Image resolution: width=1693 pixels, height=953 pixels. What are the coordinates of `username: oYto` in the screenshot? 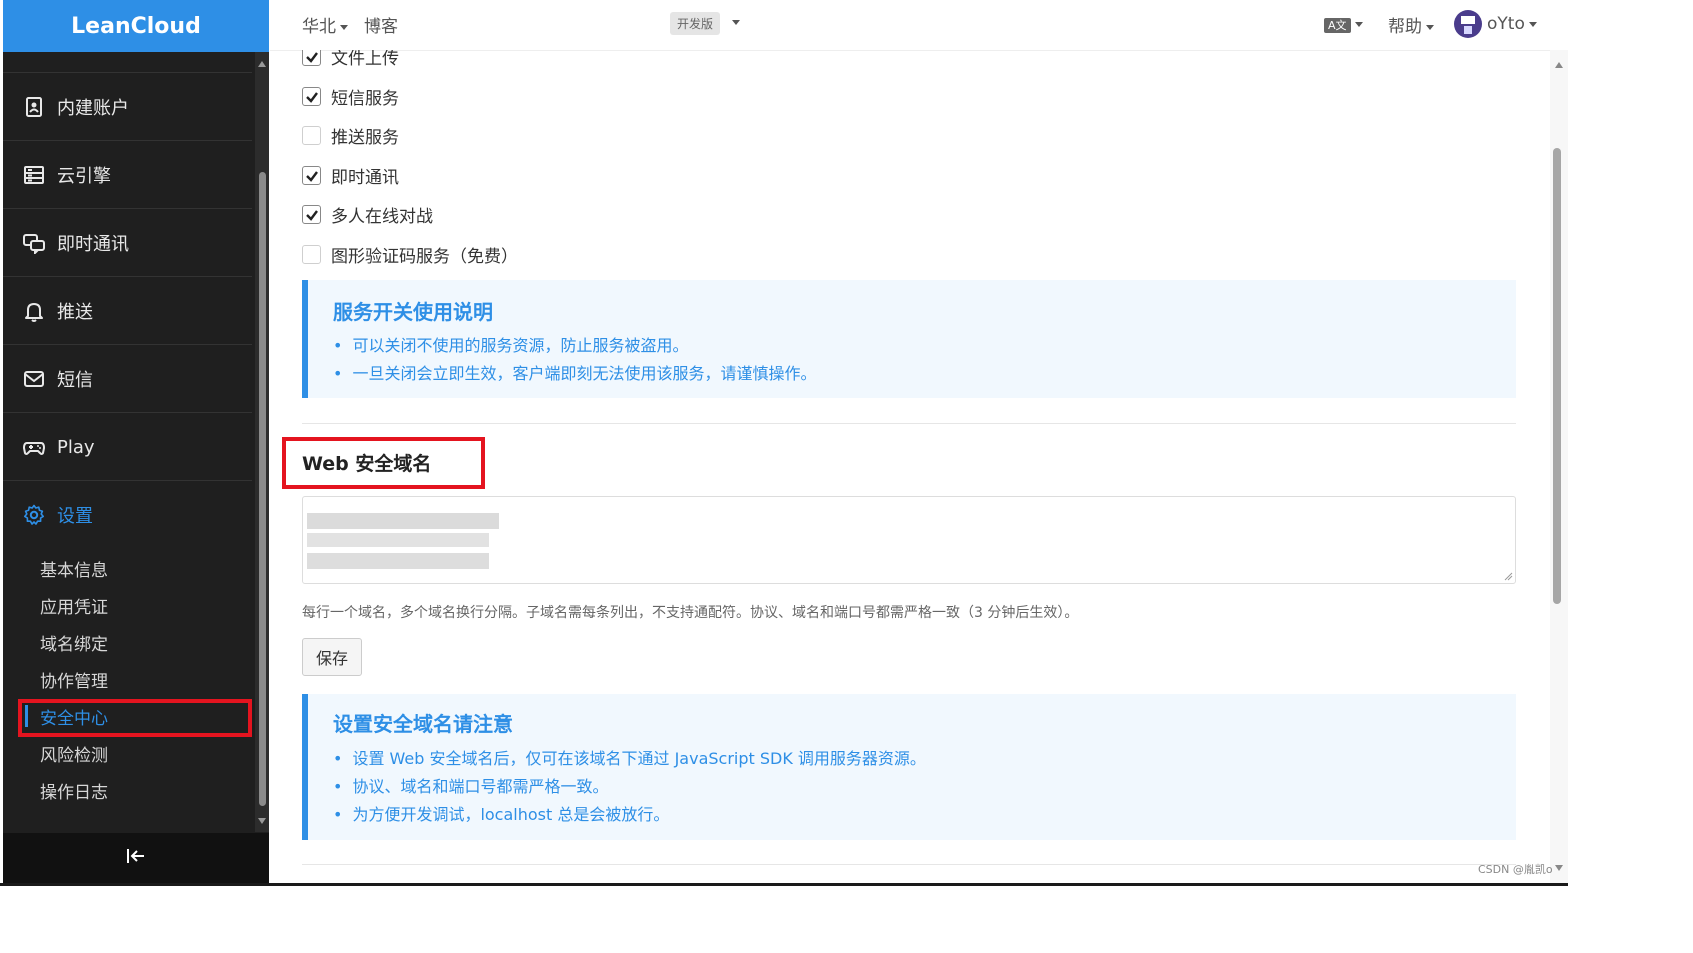 It's located at (1506, 24).